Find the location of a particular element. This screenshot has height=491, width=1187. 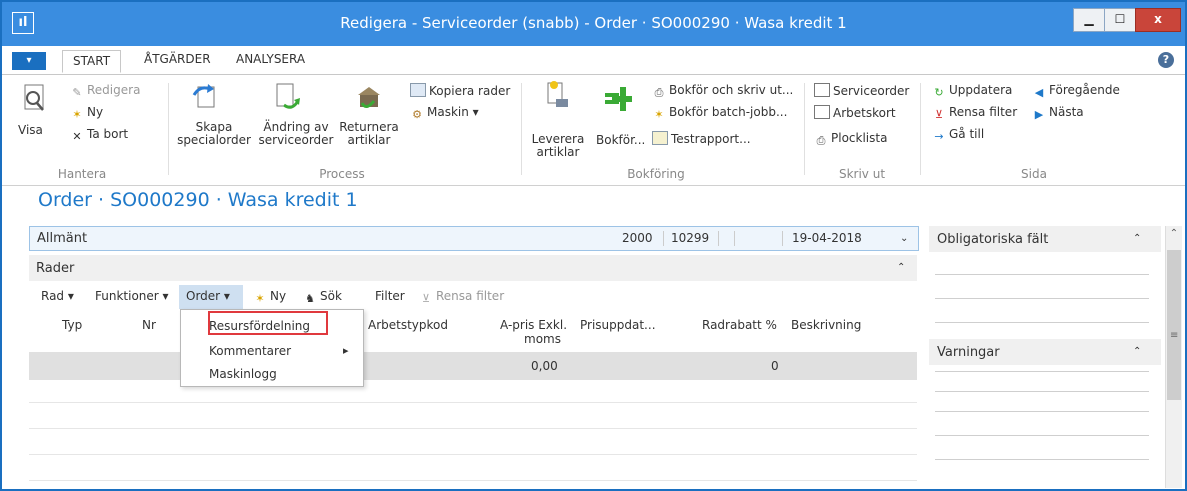

order-menu-button: Order ▾ is located at coordinates (208, 296).